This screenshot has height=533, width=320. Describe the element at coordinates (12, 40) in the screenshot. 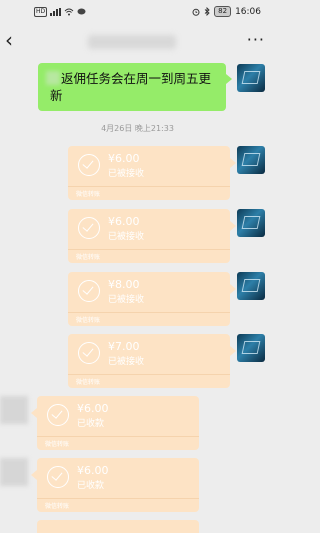

I see `back-button: ‹` at that location.